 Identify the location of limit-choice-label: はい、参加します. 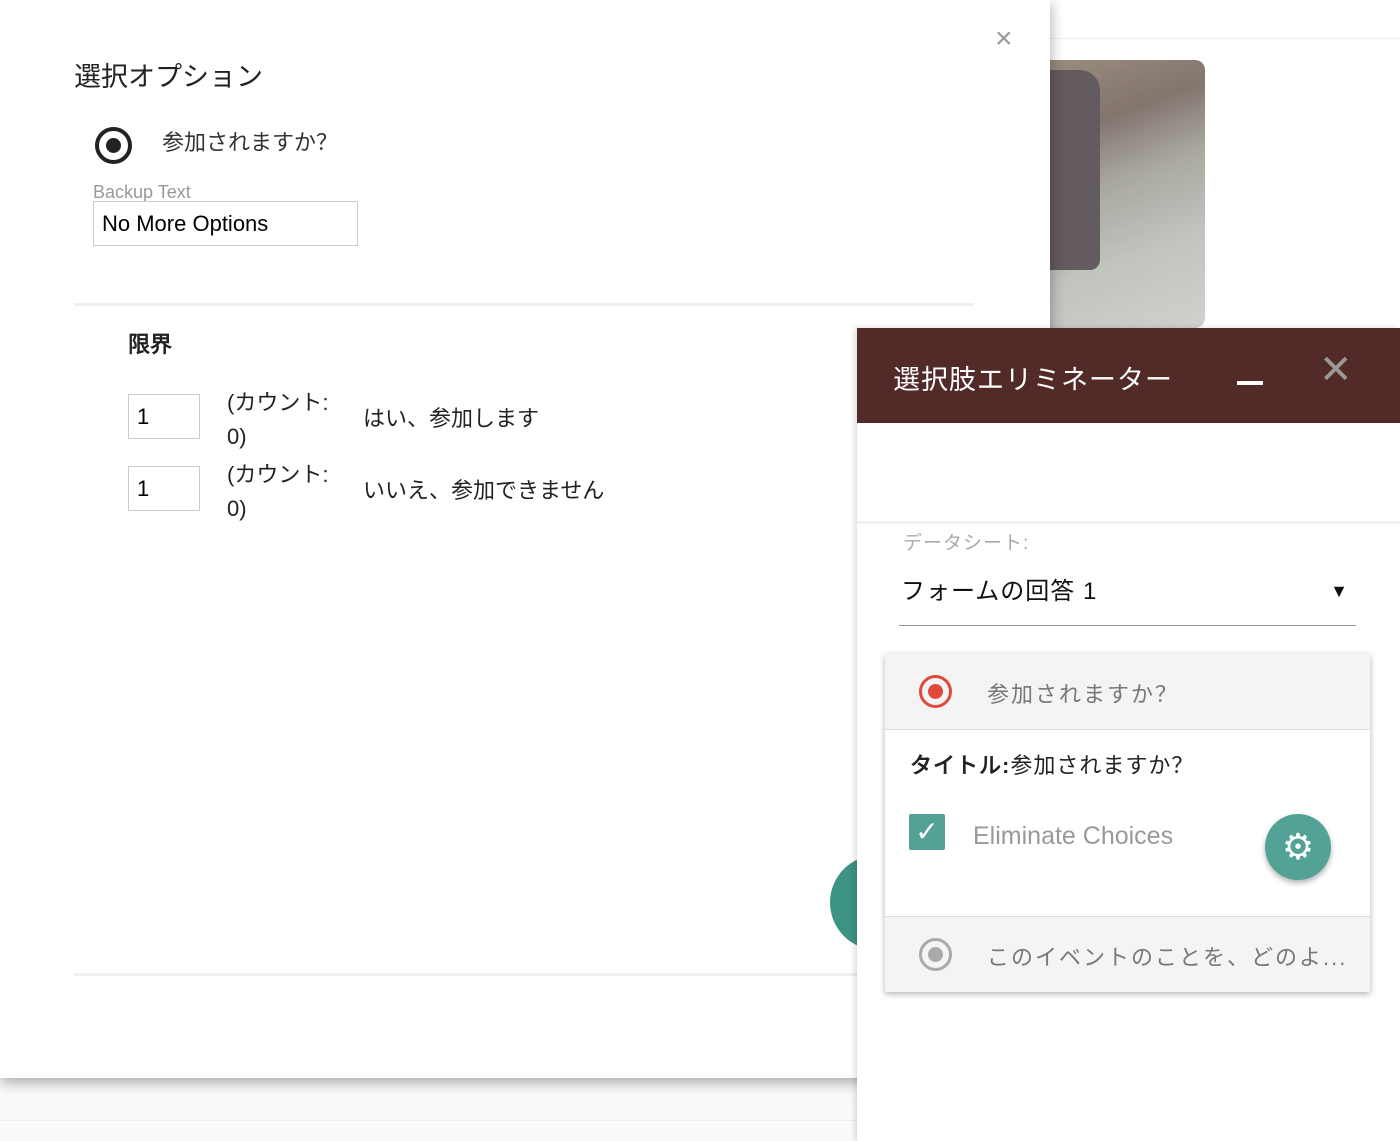
(451, 418).